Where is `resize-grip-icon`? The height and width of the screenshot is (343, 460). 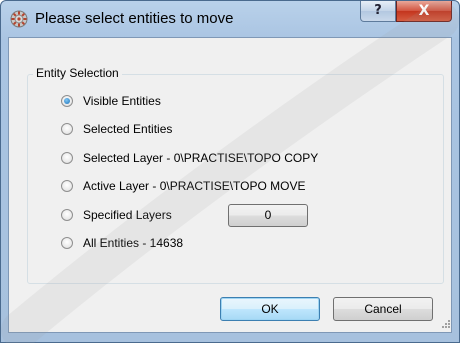
resize-grip-icon is located at coordinates (445, 323).